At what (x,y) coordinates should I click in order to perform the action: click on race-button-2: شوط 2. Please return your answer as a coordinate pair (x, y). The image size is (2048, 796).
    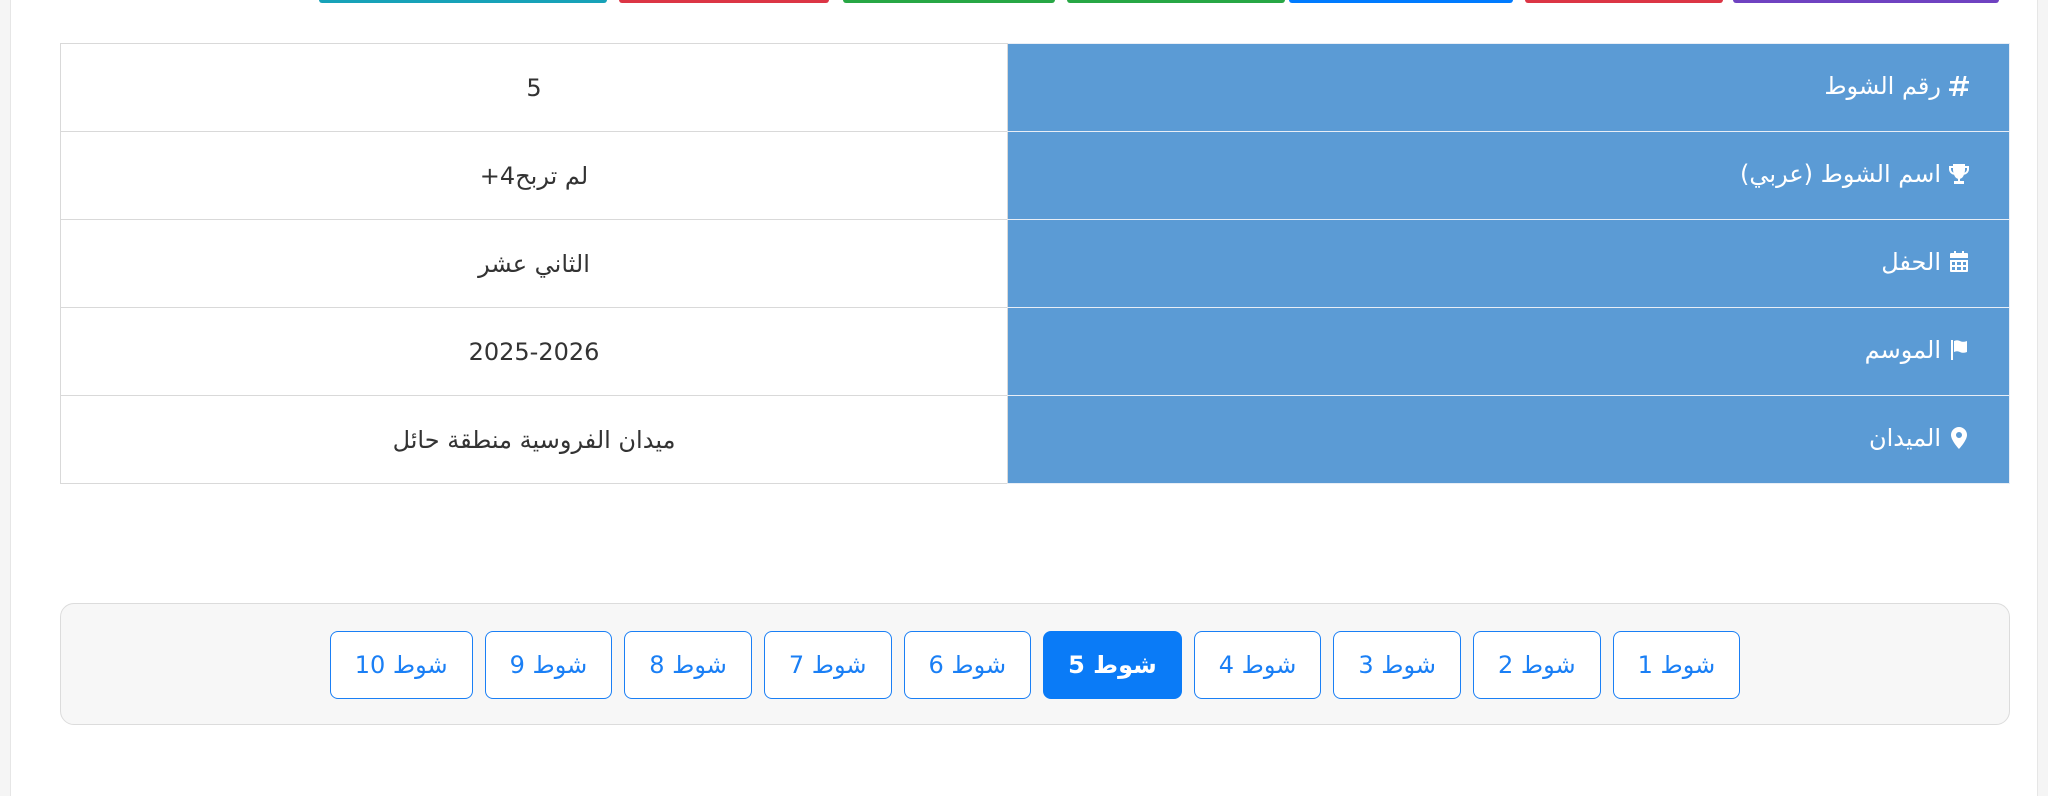
    Looking at the image, I should click on (1537, 665).